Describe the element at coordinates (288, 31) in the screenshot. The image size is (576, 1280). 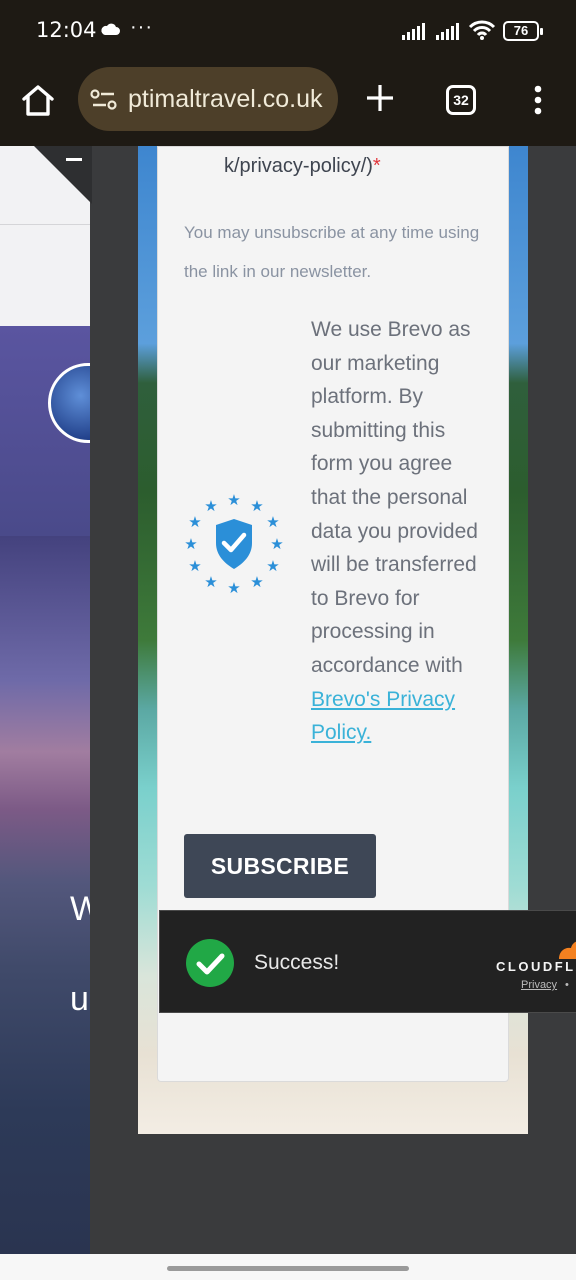
I see `status-bar: 12:04 ··· 76` at that location.